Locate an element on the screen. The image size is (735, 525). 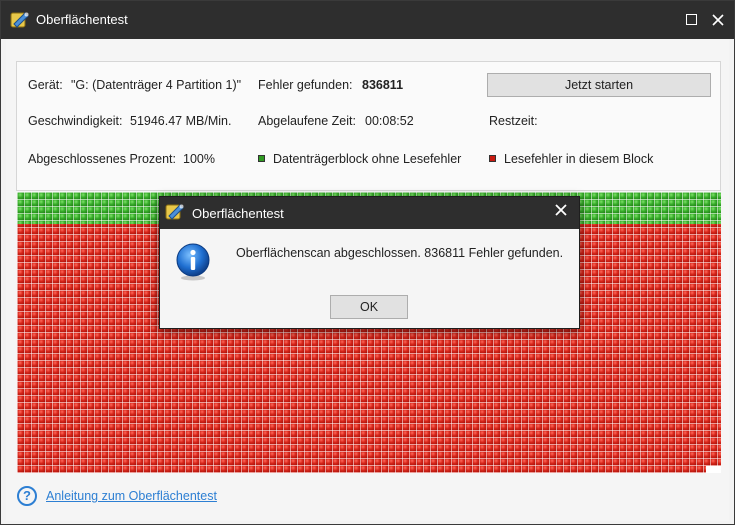
legend-error-swatch is located at coordinates (492, 158).